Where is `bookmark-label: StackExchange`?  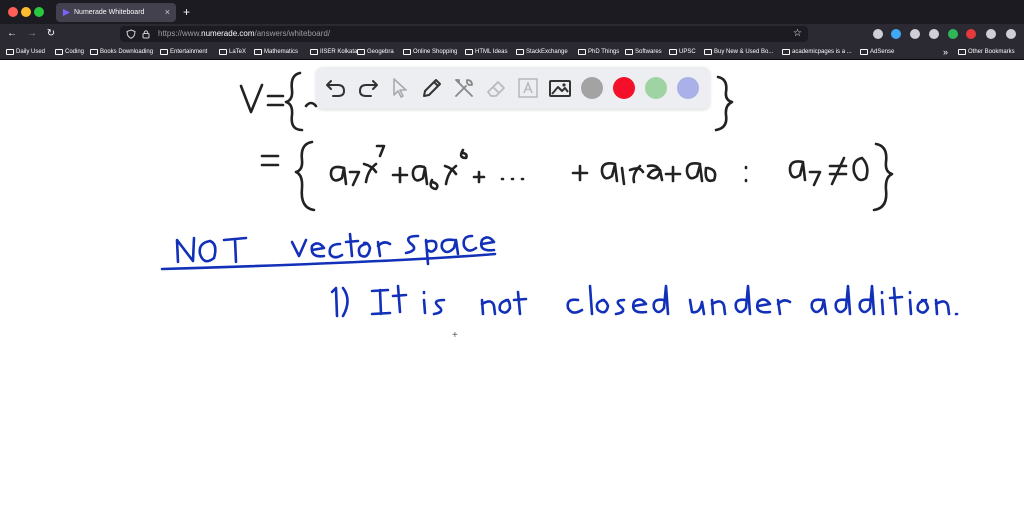 bookmark-label: StackExchange is located at coordinates (547, 52).